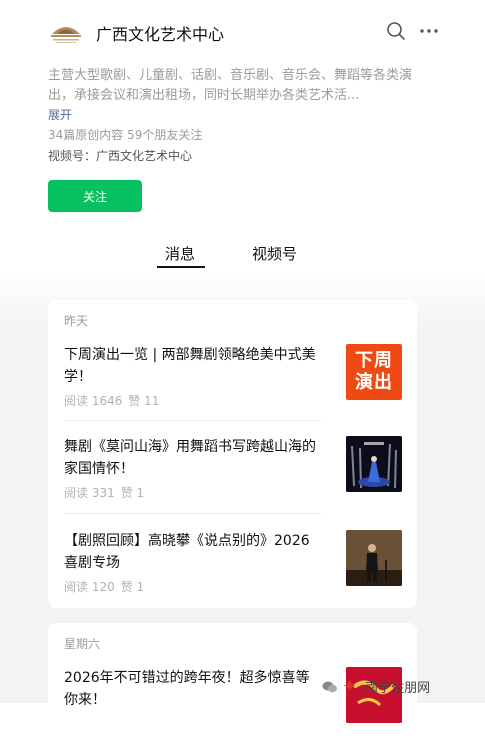 The height and width of the screenshot is (747, 485). I want to click on article-title: 舞剧《莫问山海》用舞蹈书写跨越山海的家国情怀！, so click(190, 458).